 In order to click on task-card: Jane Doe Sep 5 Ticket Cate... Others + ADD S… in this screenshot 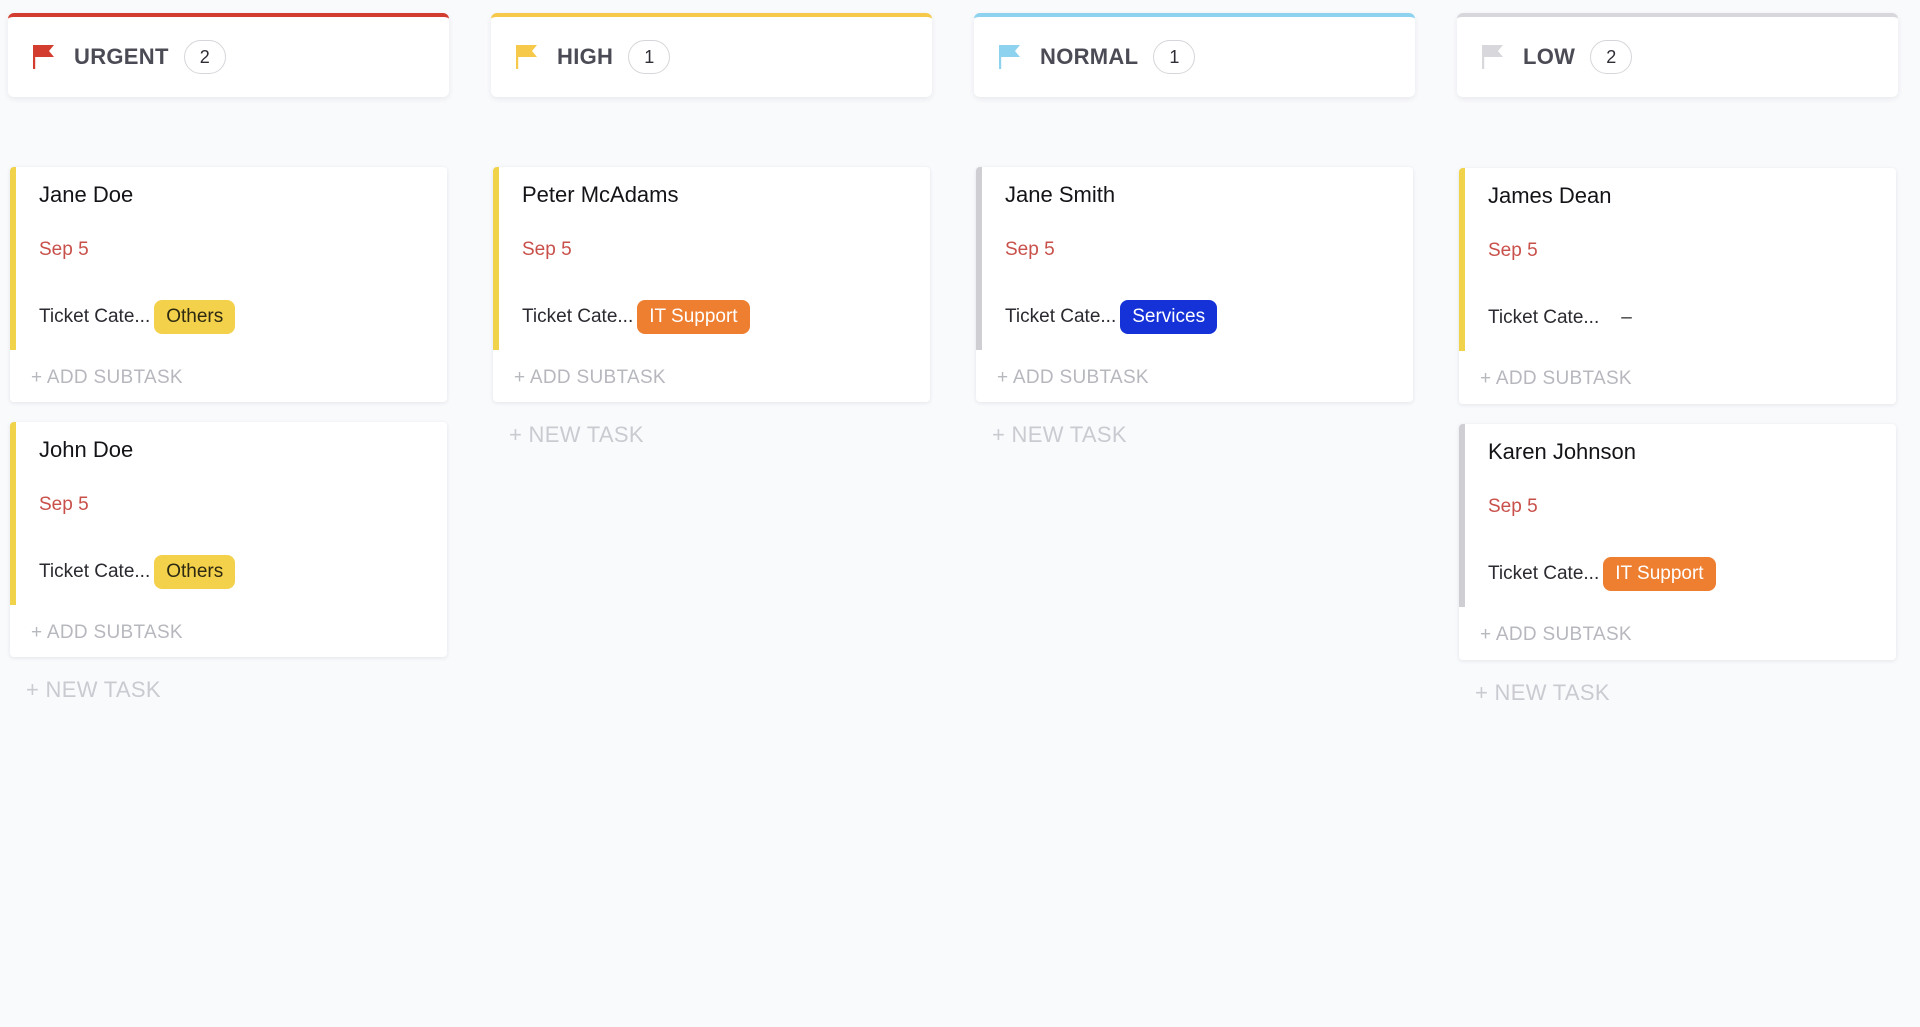, I will do `click(228, 284)`.